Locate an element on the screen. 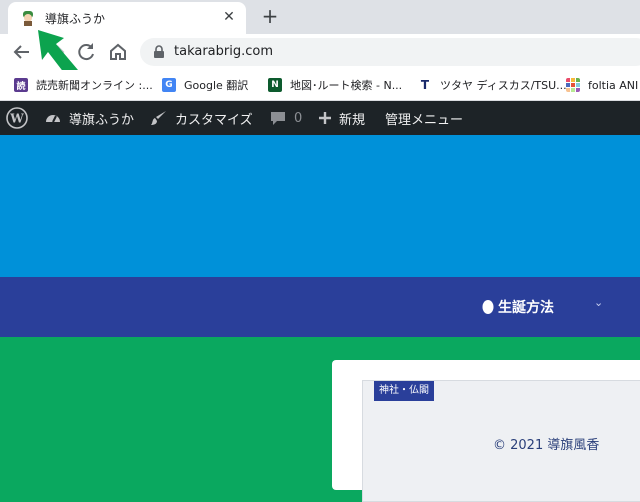 The image size is (640, 502). comment-bubble-icon is located at coordinates (278, 118).